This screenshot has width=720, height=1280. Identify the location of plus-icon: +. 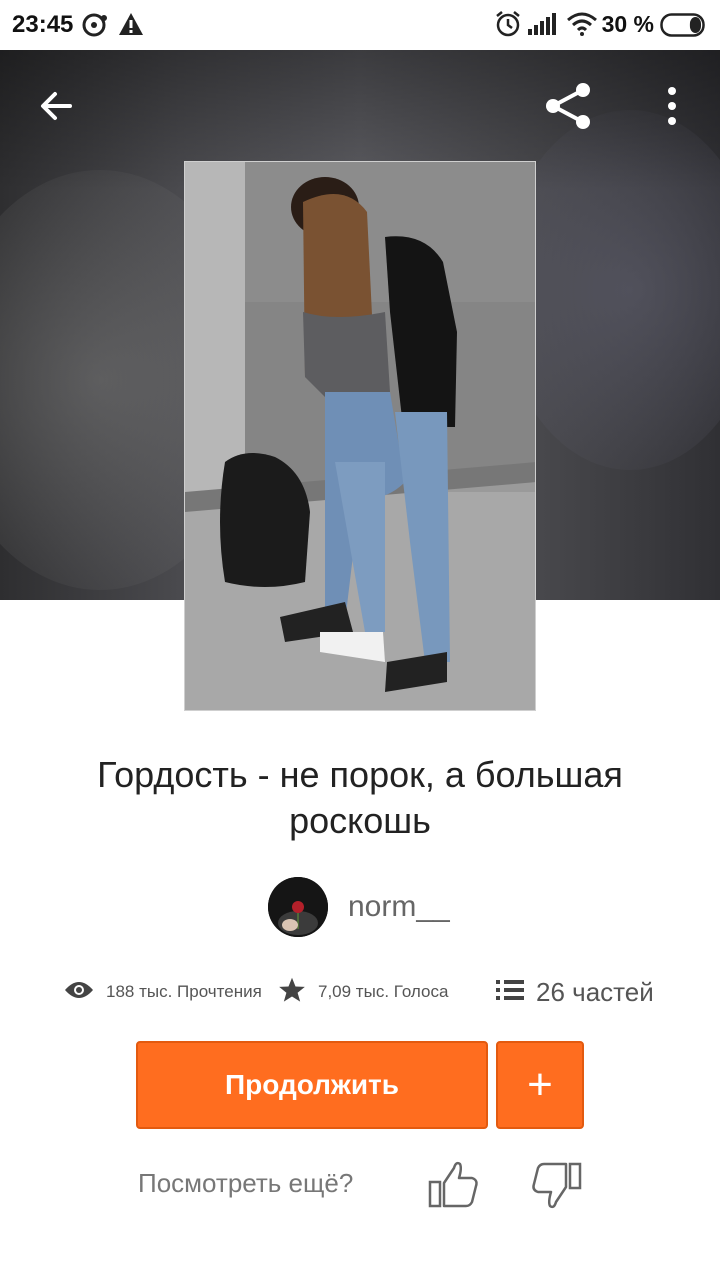
(540, 1084).